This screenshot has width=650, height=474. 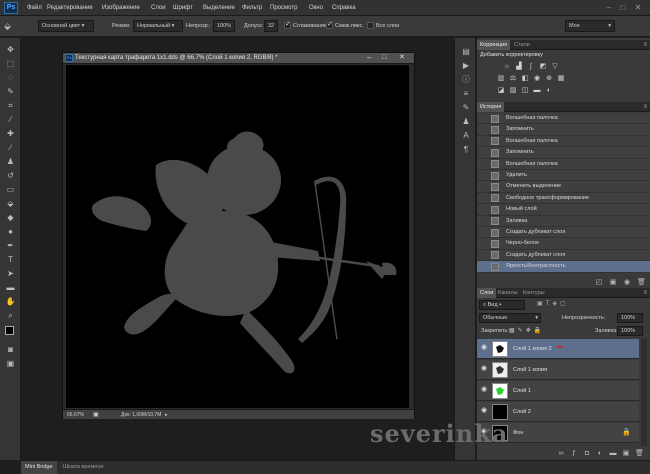 What do you see at coordinates (639, 454) in the screenshot?
I see `delete-layer-icon: 🗑` at bounding box center [639, 454].